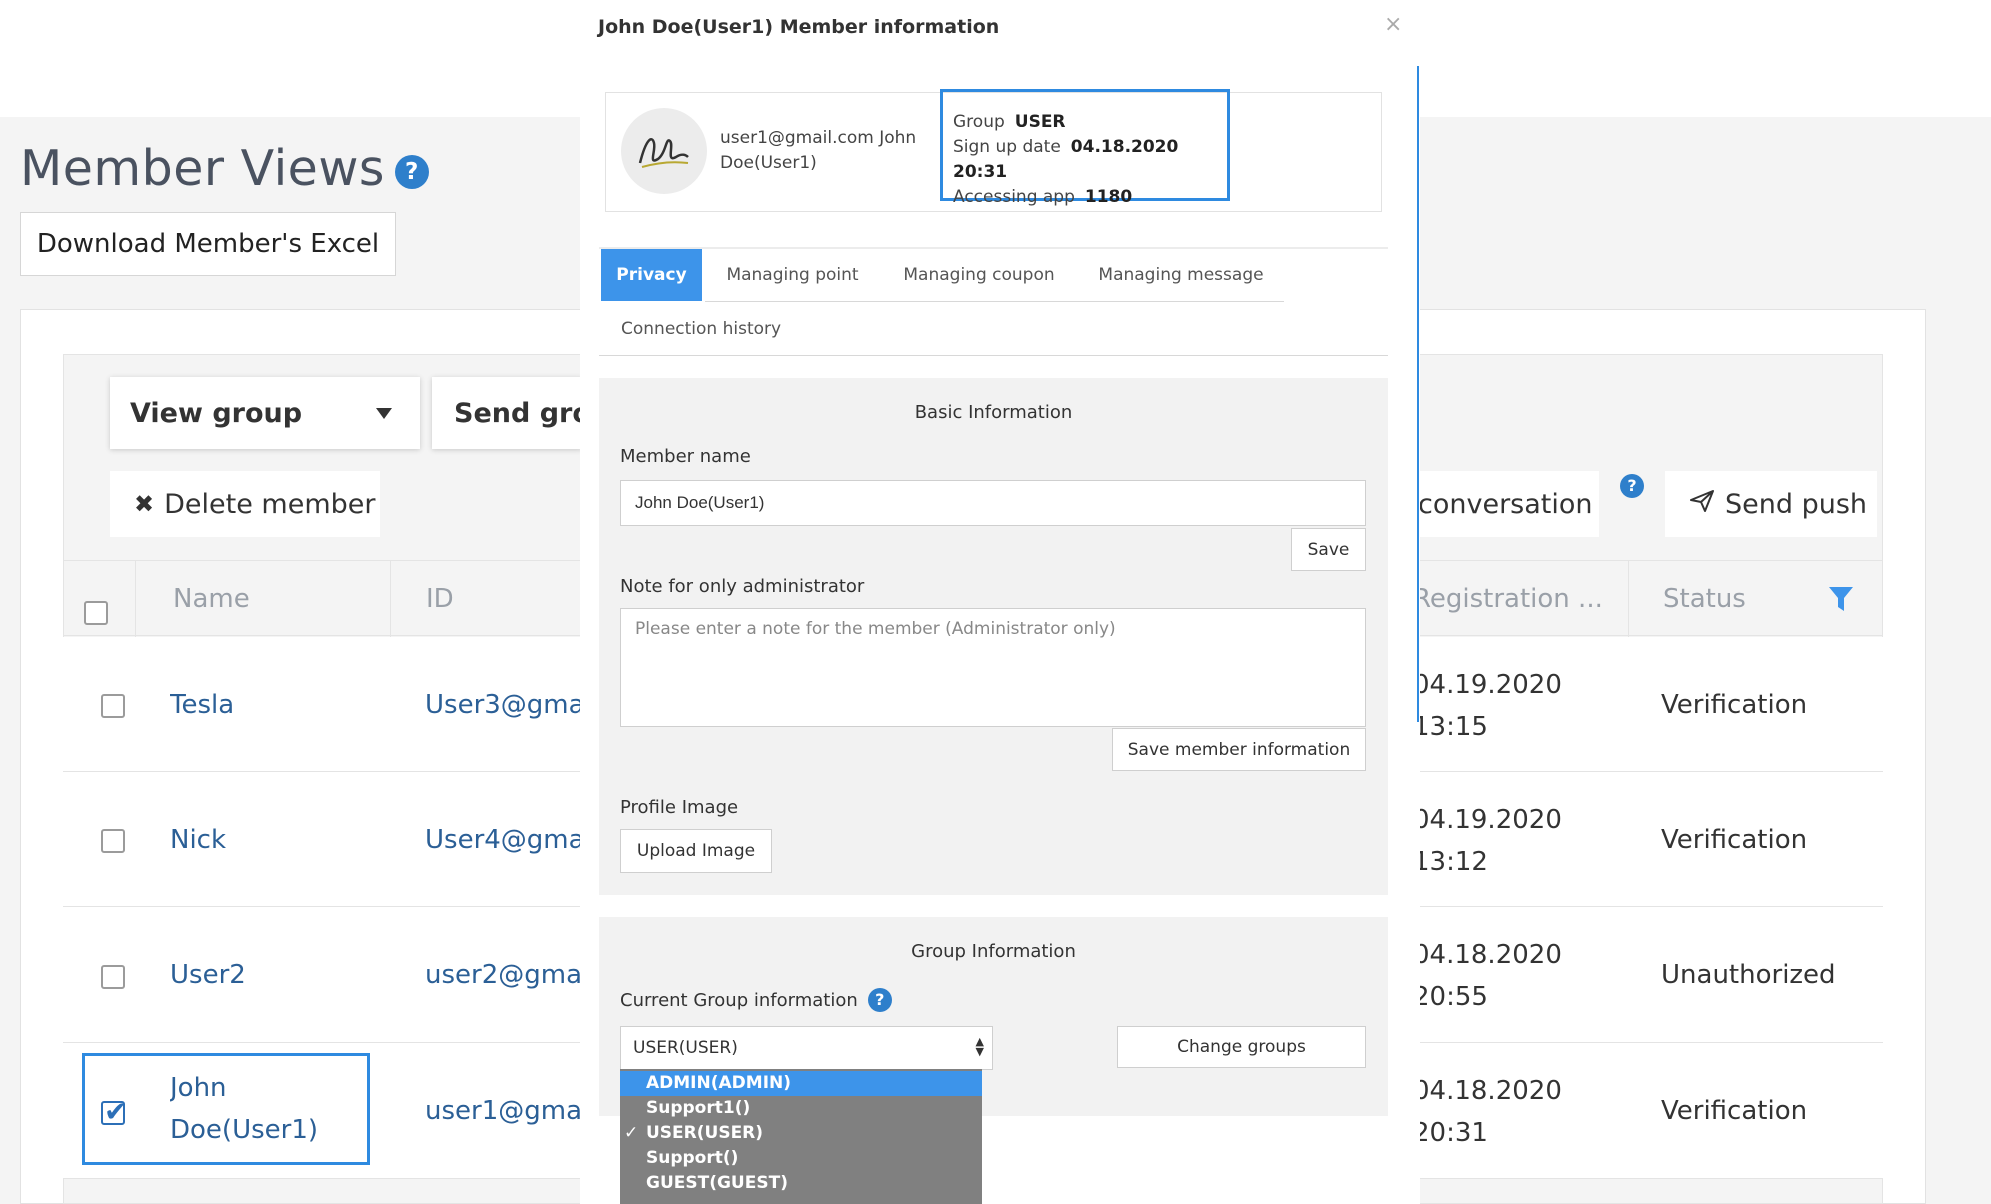 Image resolution: width=1991 pixels, height=1204 pixels. I want to click on view-group-dropdown: View group, so click(265, 413).